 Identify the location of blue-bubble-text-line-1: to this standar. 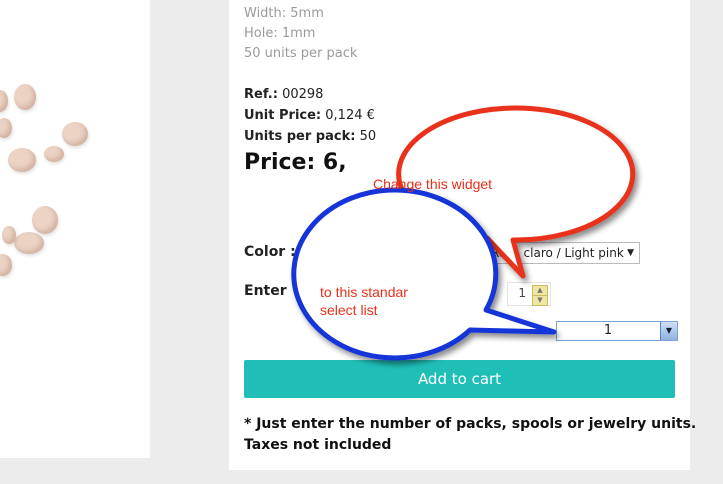
(364, 292).